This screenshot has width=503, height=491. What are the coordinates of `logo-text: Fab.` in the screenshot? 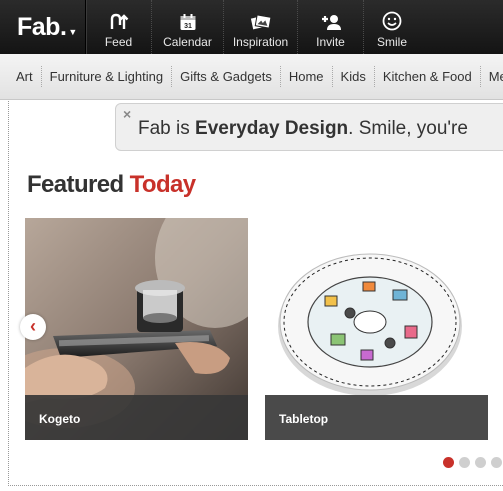 It's located at (42, 26).